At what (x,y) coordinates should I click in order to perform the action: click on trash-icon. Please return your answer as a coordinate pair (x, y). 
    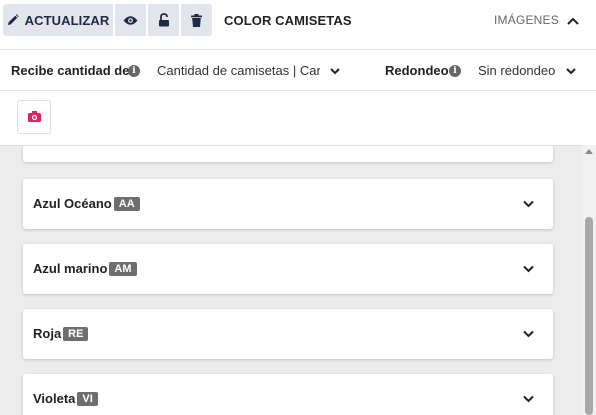
    Looking at the image, I should click on (196, 20).